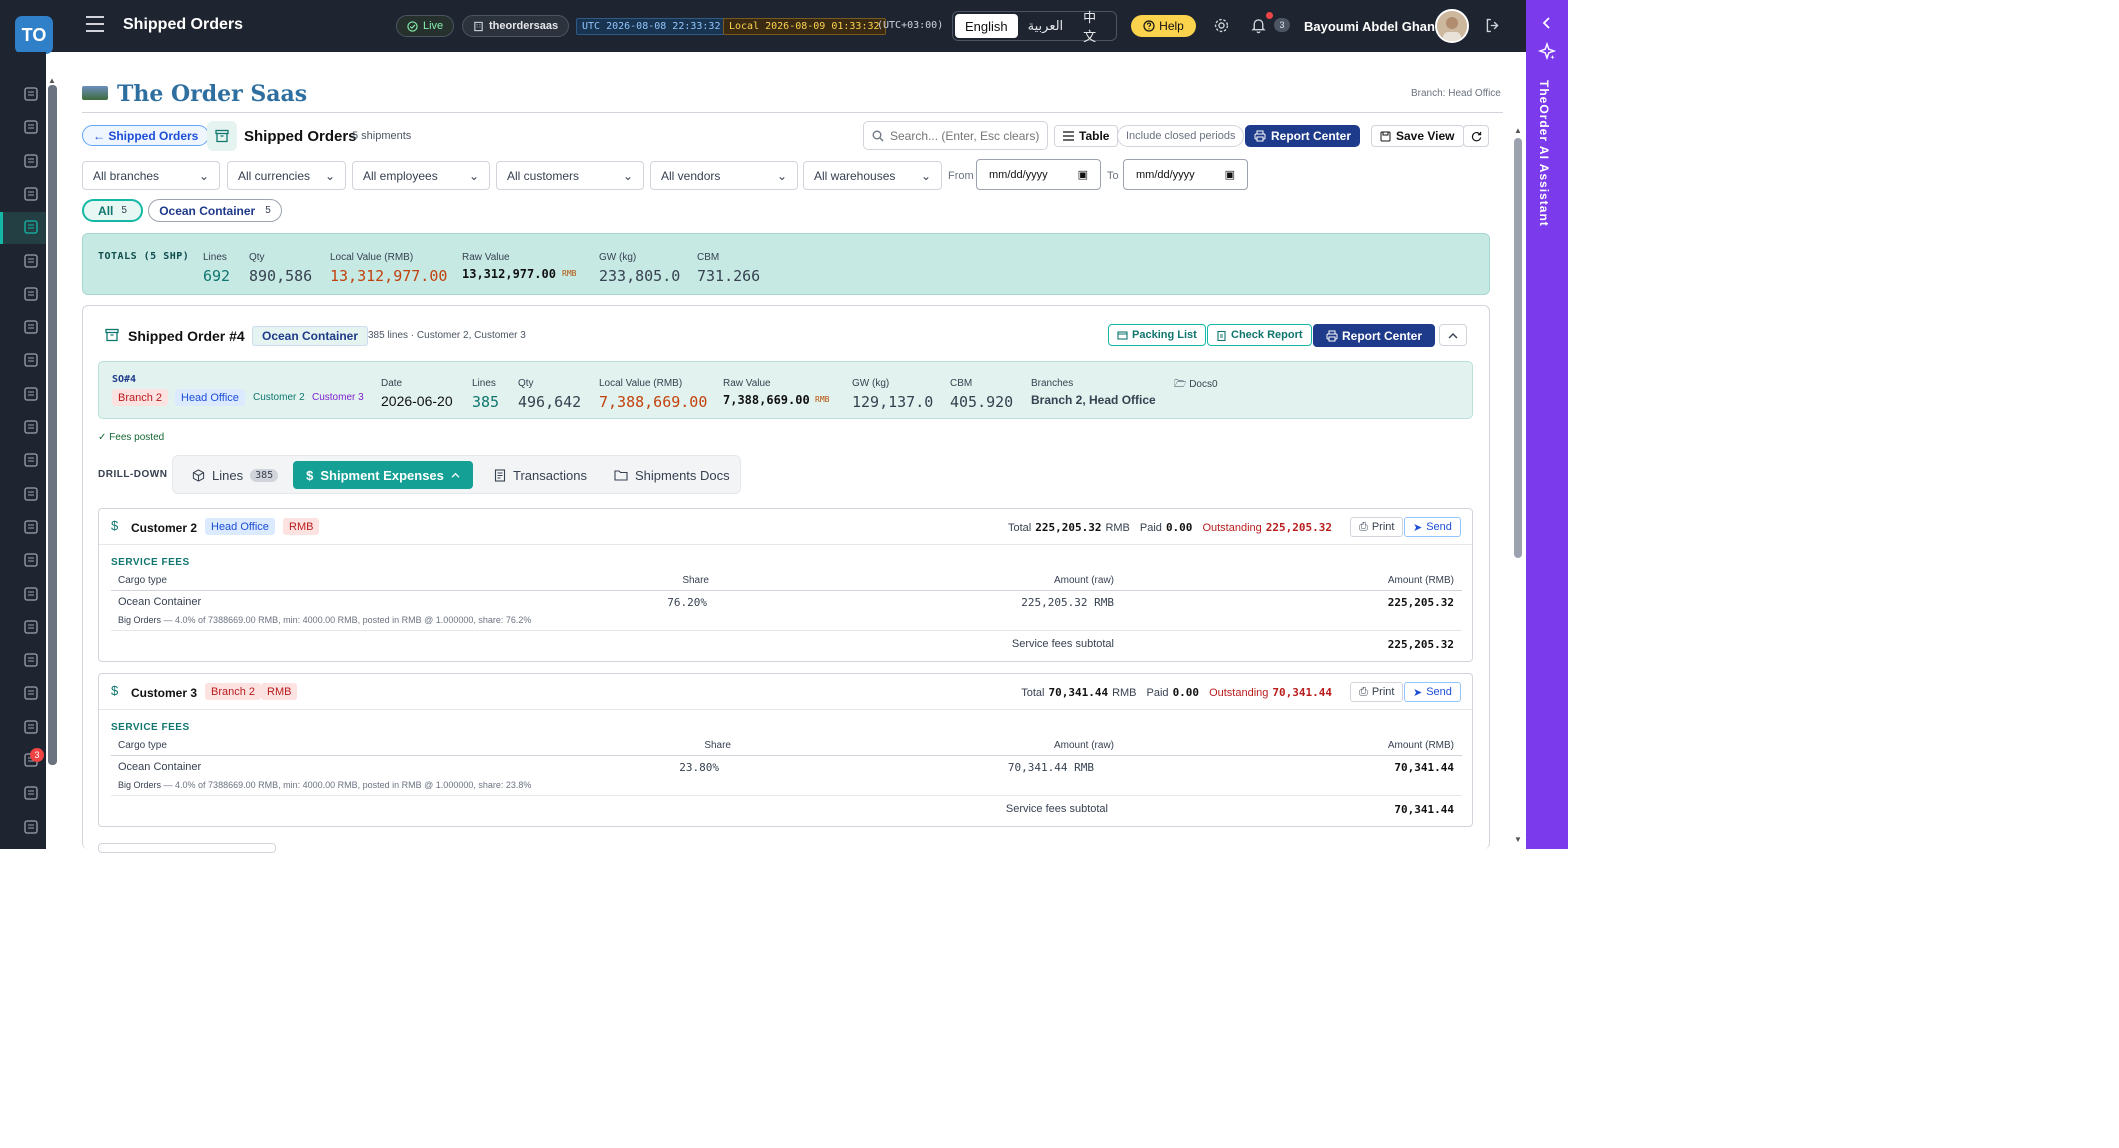 This screenshot has height=1148, width=2119. I want to click on docs-link: 🗁 Docs0, so click(1196, 385).